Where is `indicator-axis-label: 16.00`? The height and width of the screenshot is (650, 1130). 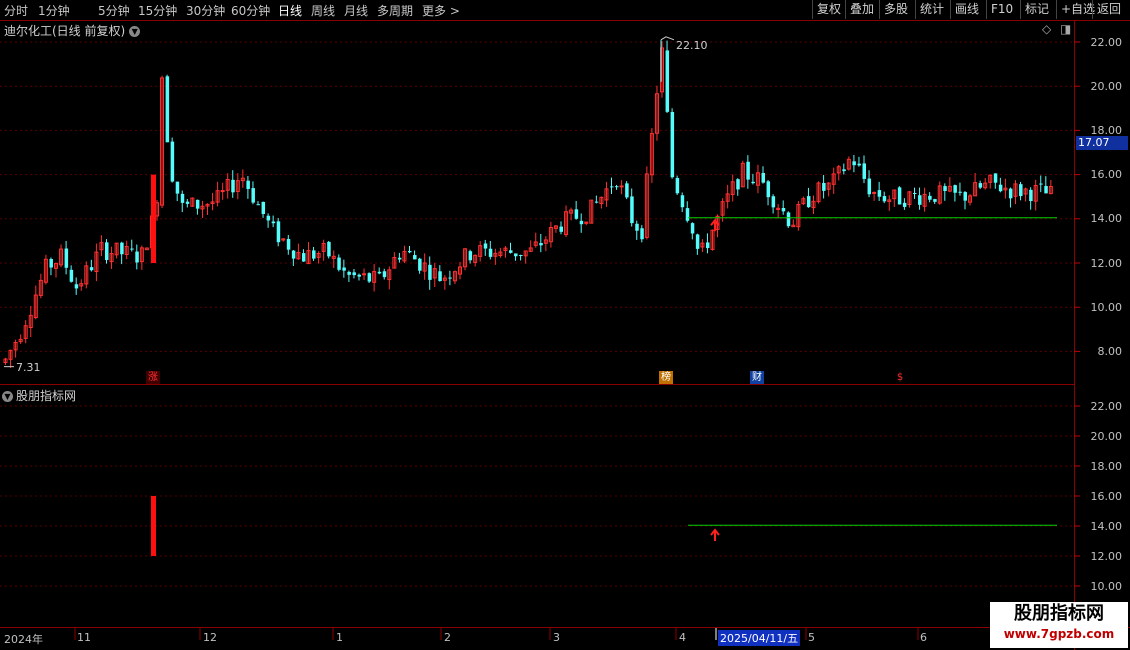
indicator-axis-label: 16.00 is located at coordinates (1106, 496).